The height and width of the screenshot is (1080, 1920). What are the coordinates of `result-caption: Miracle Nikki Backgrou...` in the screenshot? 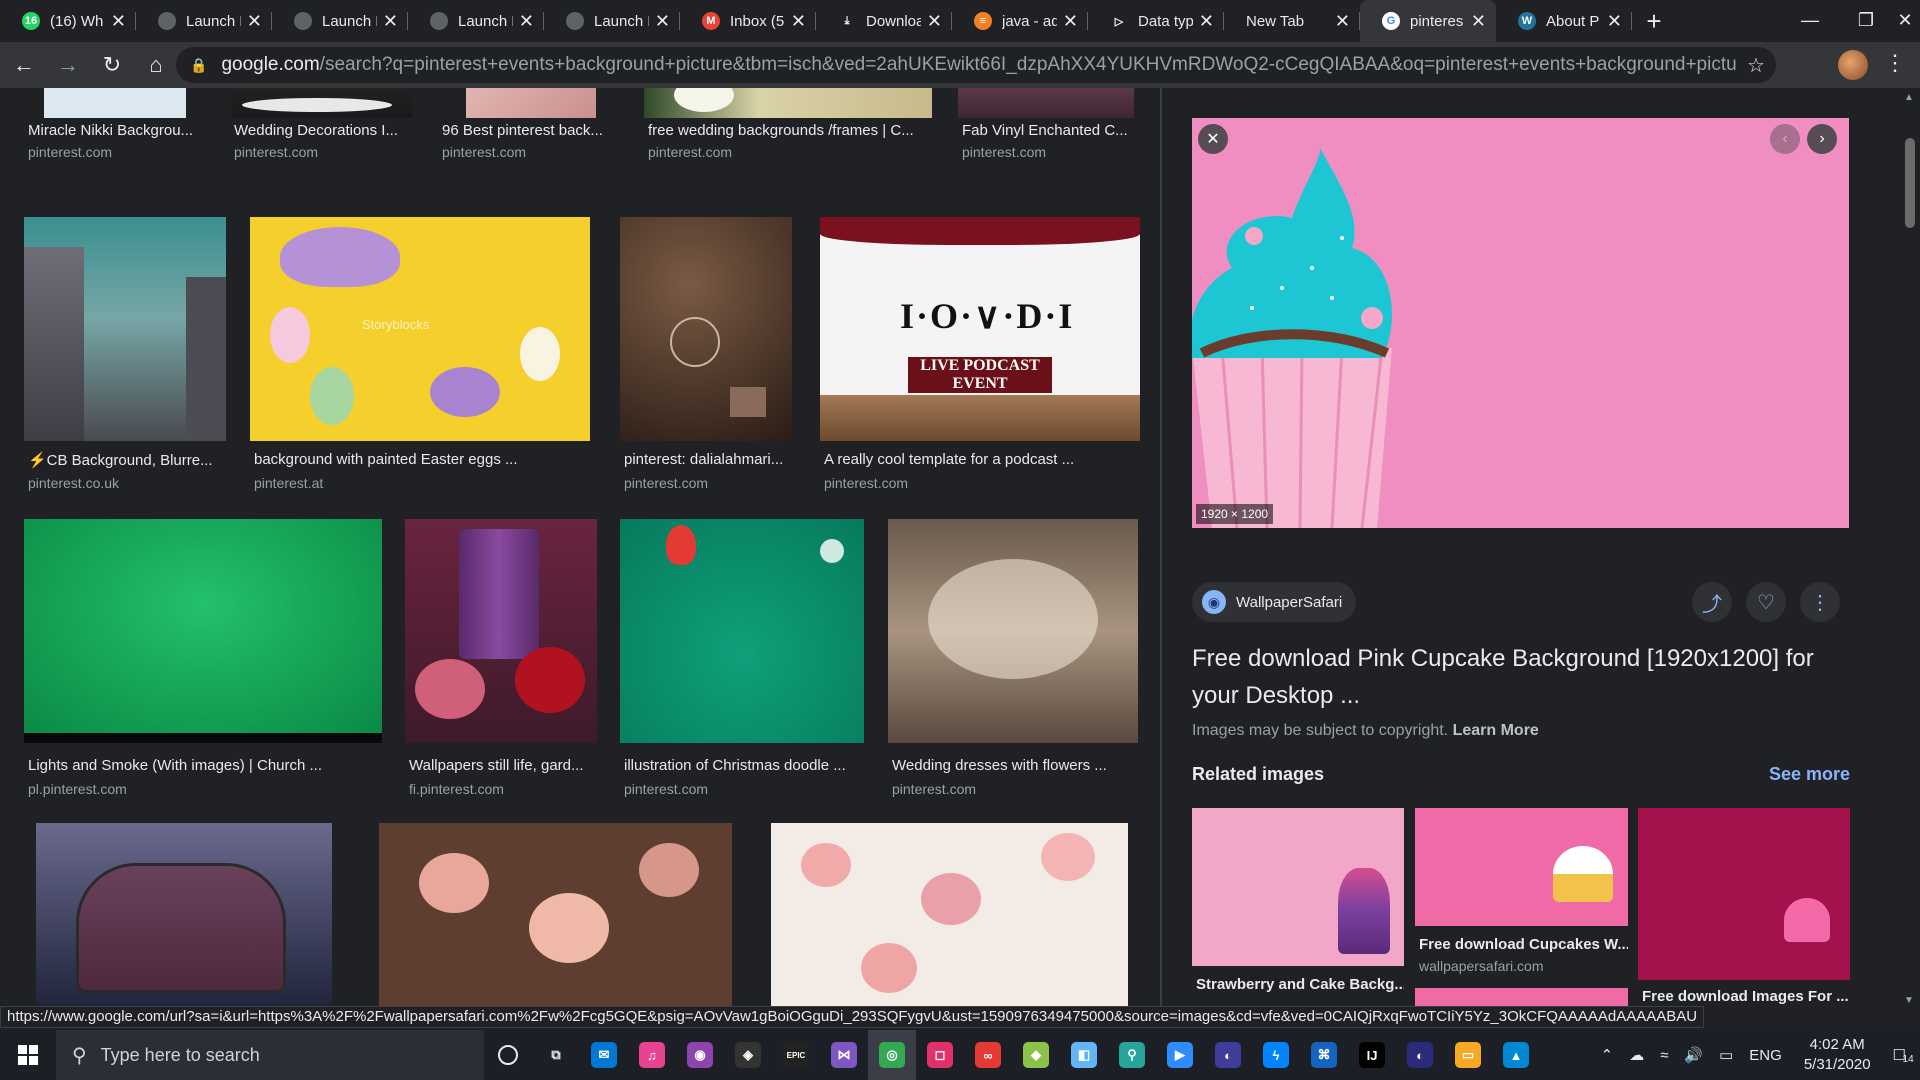 It's located at (117, 130).